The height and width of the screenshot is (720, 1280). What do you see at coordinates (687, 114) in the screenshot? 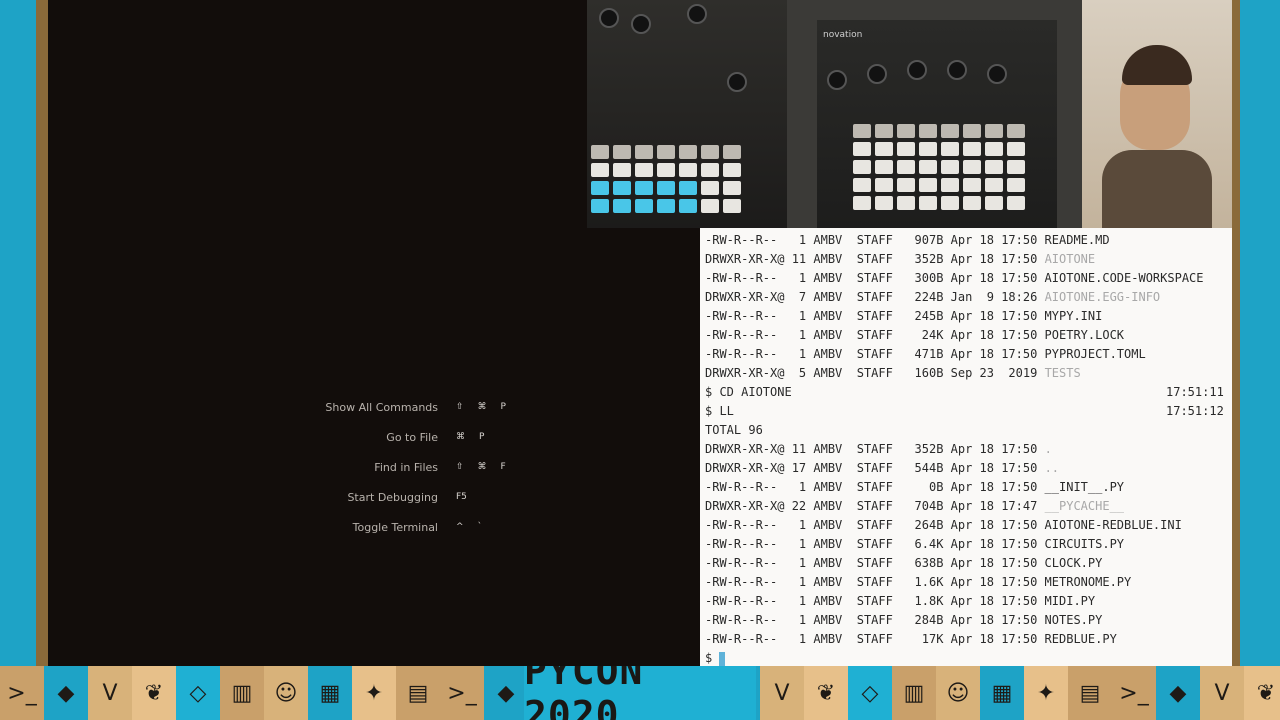
I see `synth-controller-left` at bounding box center [687, 114].